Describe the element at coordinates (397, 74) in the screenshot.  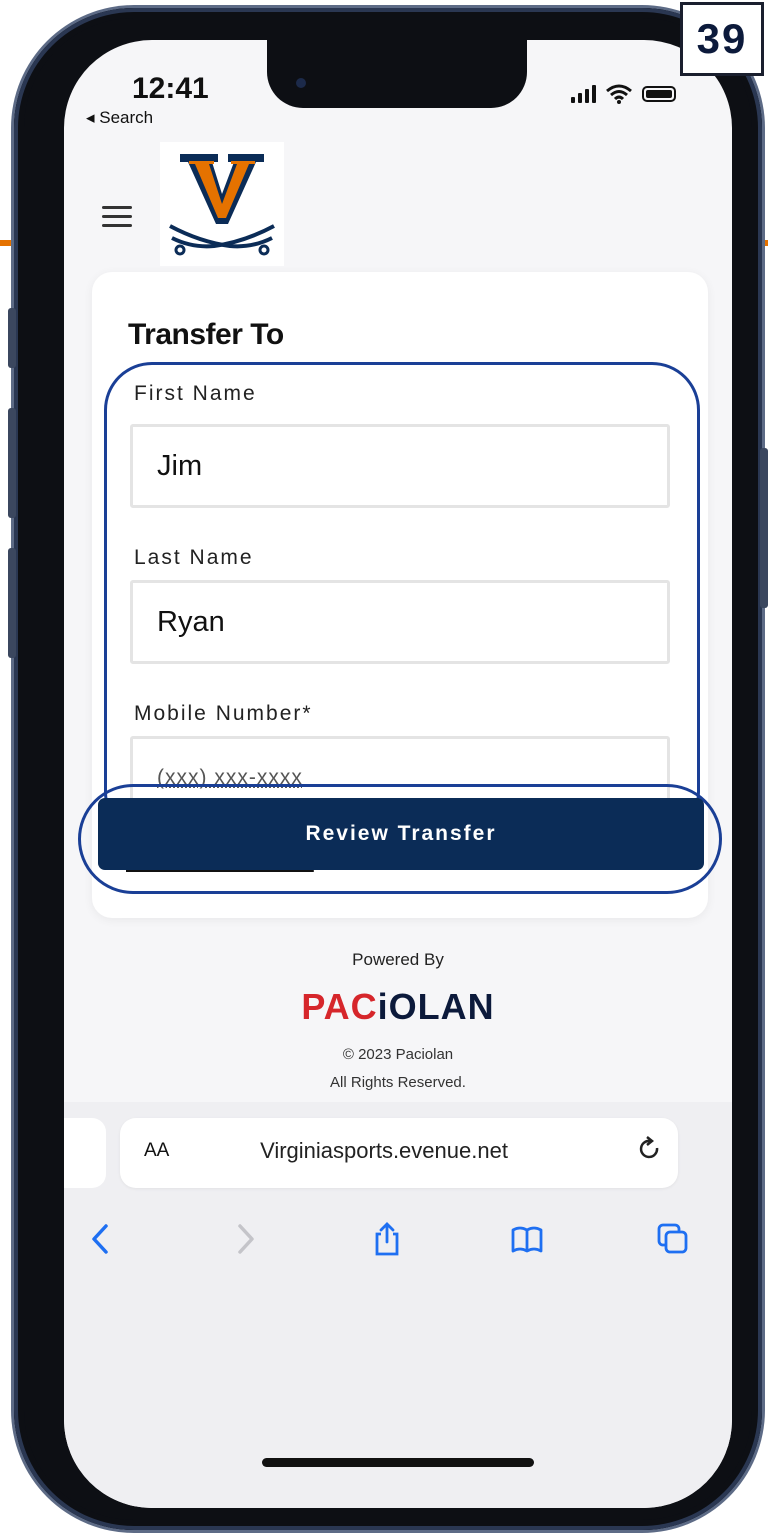
I see `notch` at that location.